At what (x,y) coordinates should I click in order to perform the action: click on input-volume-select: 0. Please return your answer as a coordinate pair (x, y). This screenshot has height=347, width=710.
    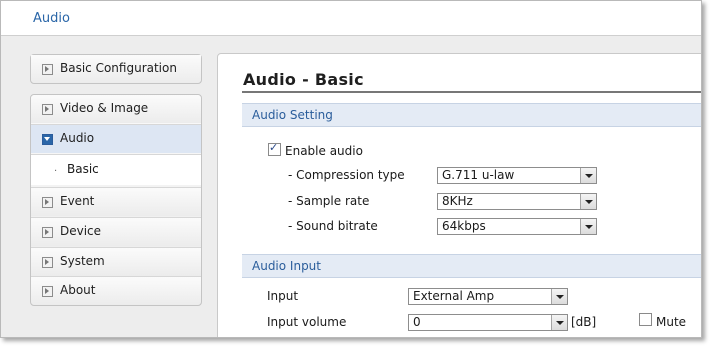
    Looking at the image, I should click on (488, 322).